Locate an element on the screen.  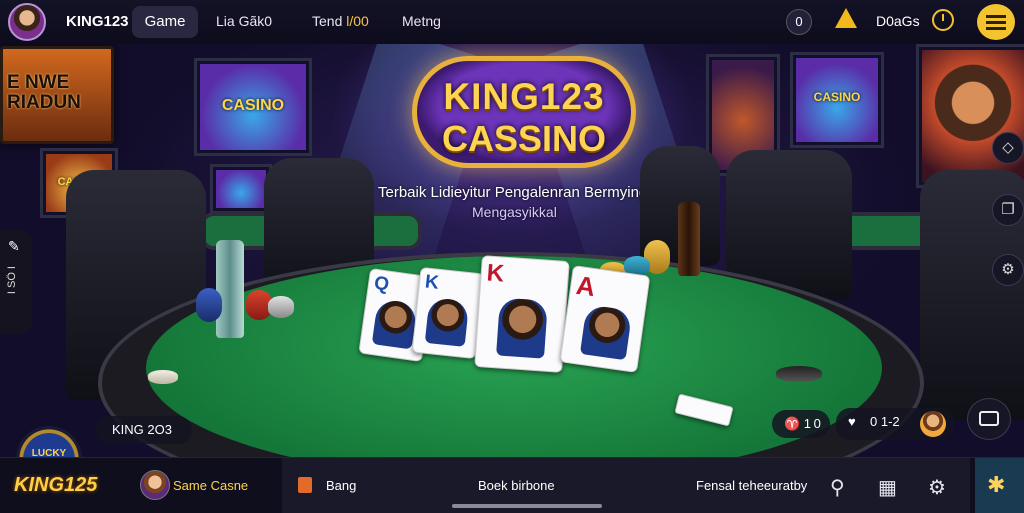
poster-left: E NWE RIADUN is located at coordinates (57, 95).